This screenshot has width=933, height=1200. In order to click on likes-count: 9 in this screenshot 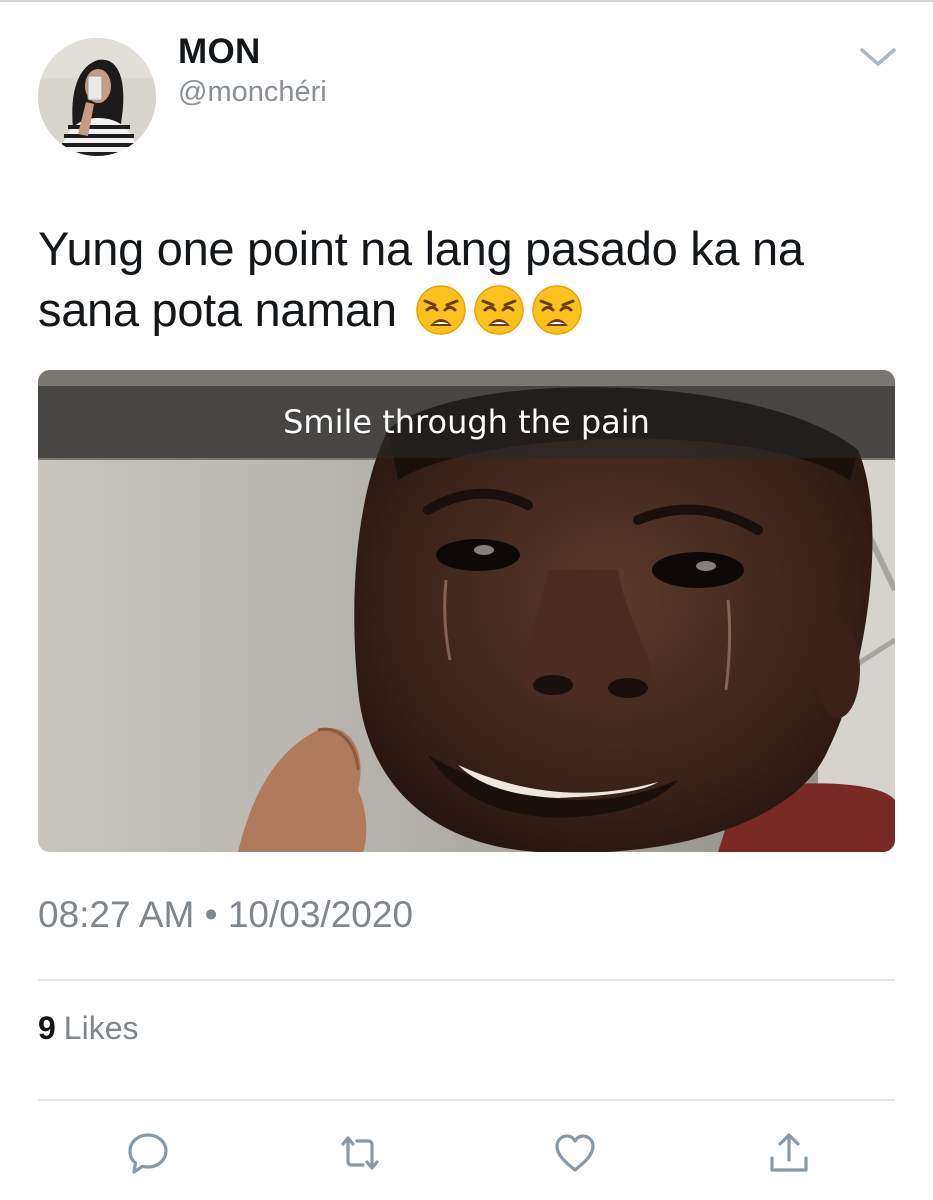, I will do `click(47, 1028)`.